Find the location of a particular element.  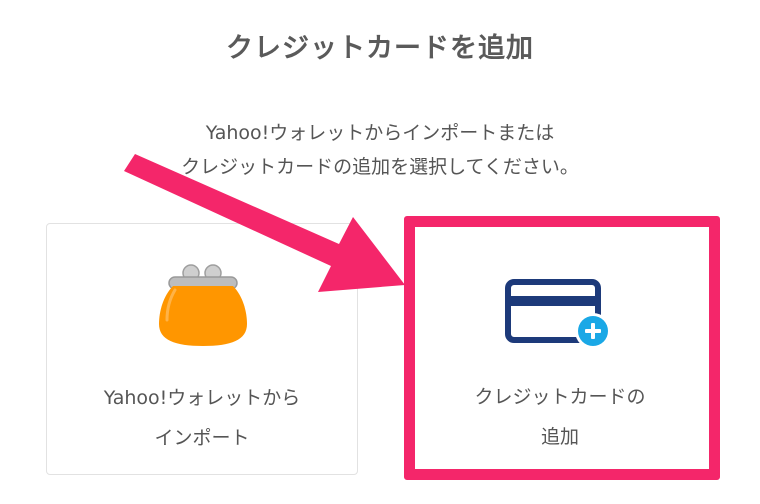

wallet-option-label-line-1: Yahoo!ウォレットから is located at coordinates (202, 398).